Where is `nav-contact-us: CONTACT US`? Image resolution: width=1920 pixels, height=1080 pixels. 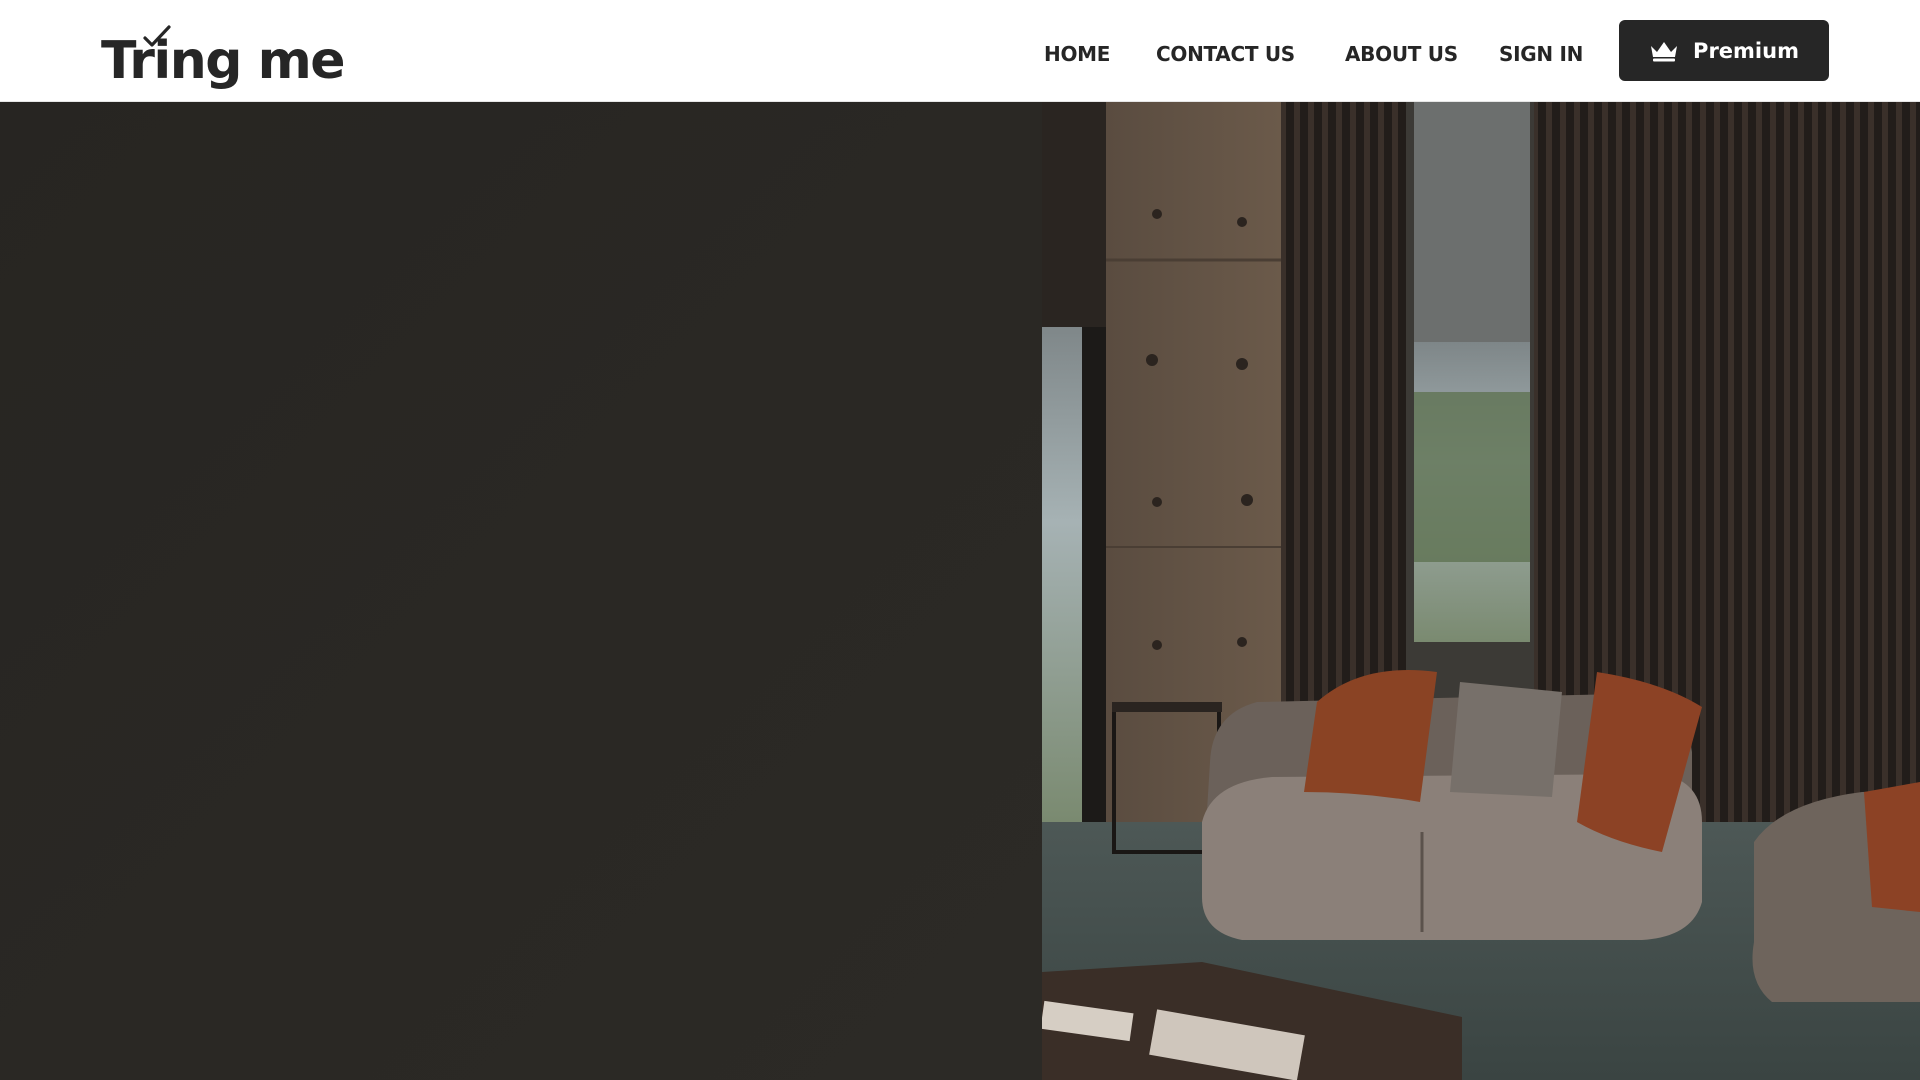 nav-contact-us: CONTACT US is located at coordinates (1225, 54).